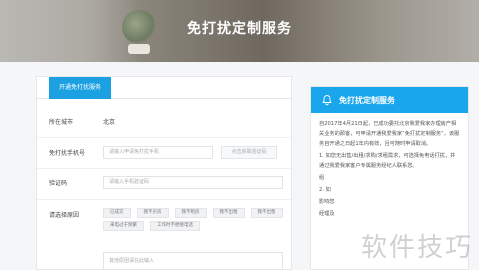  Describe the element at coordinates (152, 213) in the screenshot. I see `reason-chip: 我不买房` at that location.